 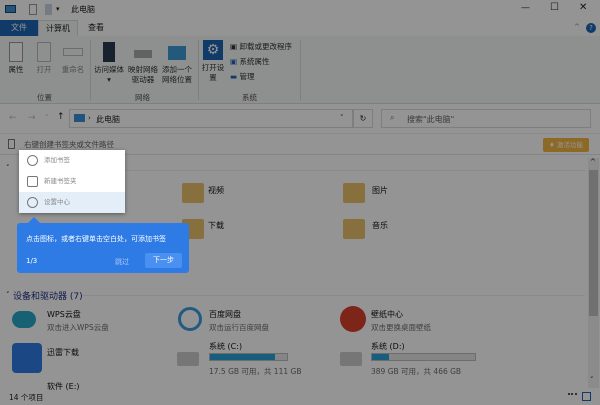 What do you see at coordinates (163, 260) in the screenshot?
I see `next-step-button: 下一步` at bounding box center [163, 260].